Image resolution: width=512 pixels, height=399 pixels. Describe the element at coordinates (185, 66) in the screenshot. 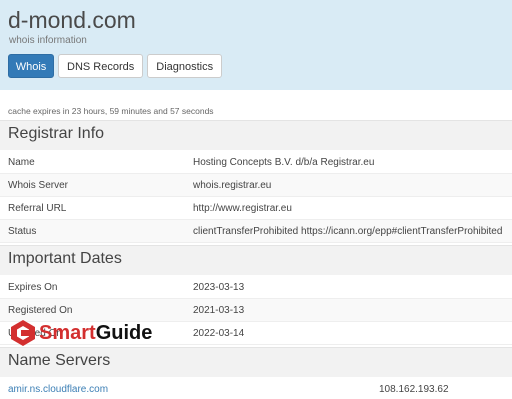

I see `tab-diagnostics: Diagnostics` at that location.